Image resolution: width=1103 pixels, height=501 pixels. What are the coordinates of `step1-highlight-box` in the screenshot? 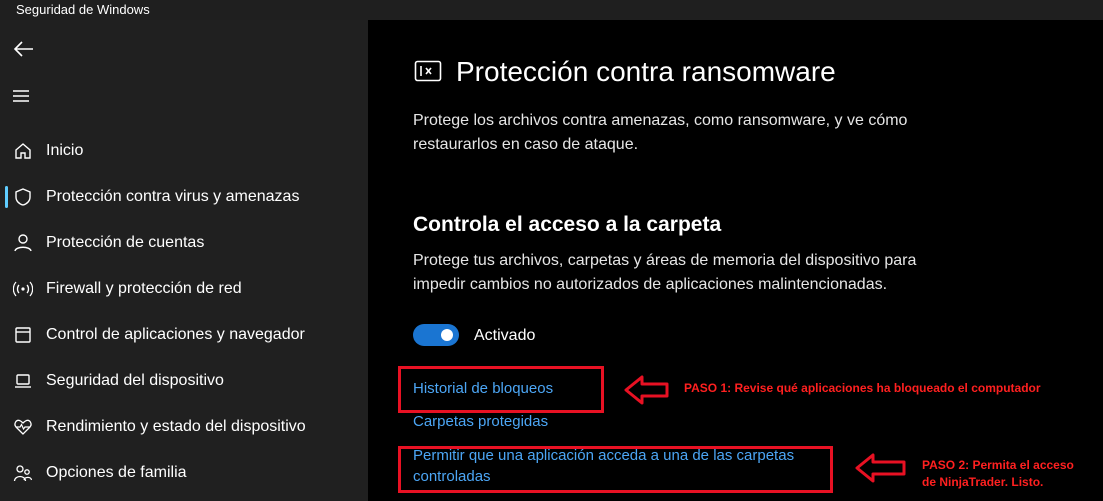 It's located at (501, 389).